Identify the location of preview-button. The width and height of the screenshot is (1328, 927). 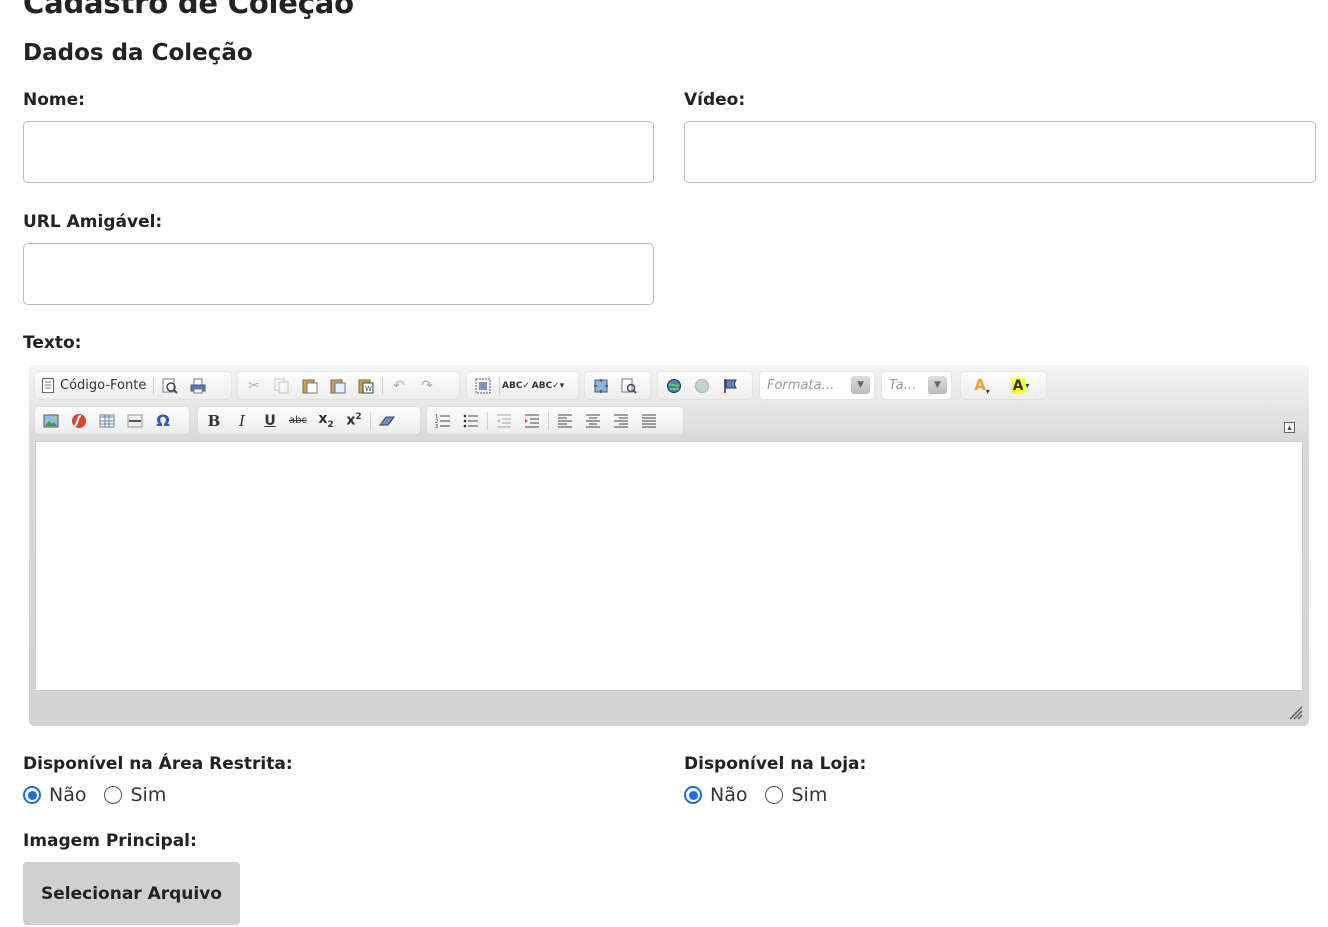
(170, 386).